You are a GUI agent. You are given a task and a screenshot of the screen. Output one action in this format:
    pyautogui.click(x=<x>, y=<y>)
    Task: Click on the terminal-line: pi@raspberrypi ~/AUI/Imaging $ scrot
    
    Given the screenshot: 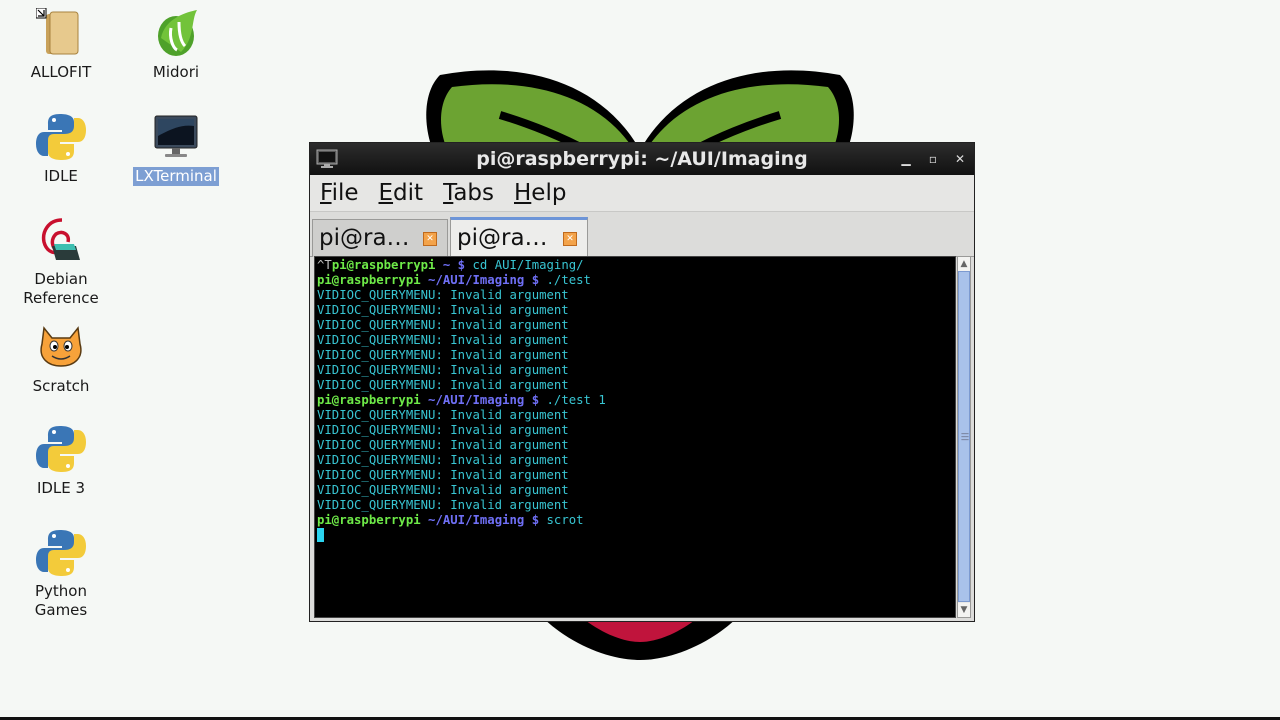 What is the action you would take?
    pyautogui.click(x=636, y=520)
    